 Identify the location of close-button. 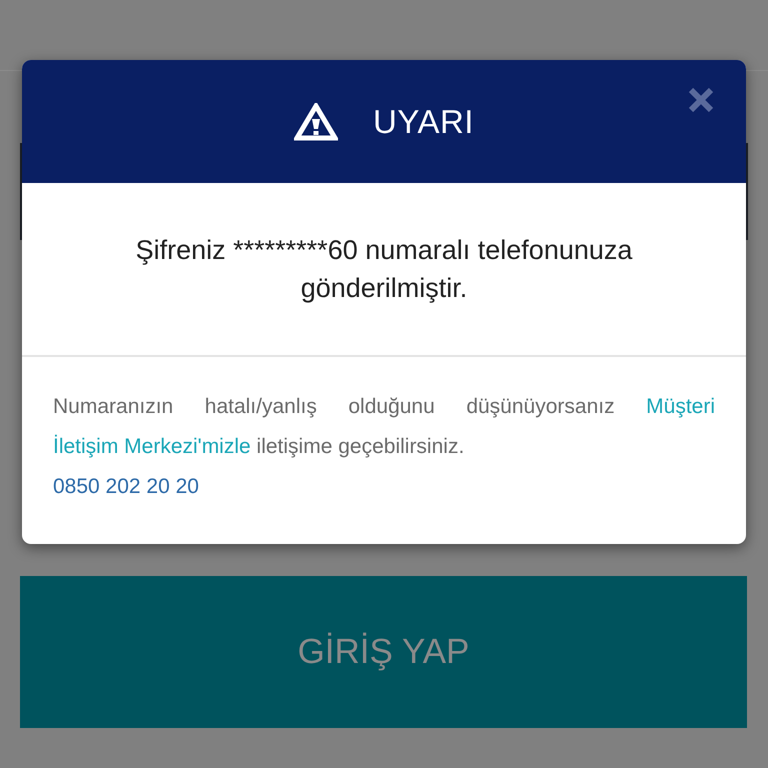
(701, 100).